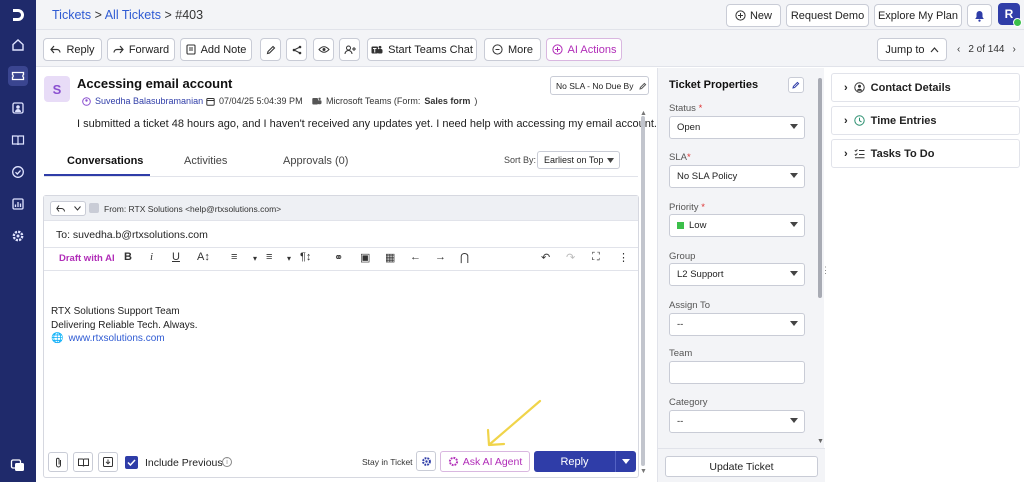 The width and height of the screenshot is (1024, 482). What do you see at coordinates (71, 15) in the screenshot?
I see `breadcrumb-tickets: Tickets` at bounding box center [71, 15].